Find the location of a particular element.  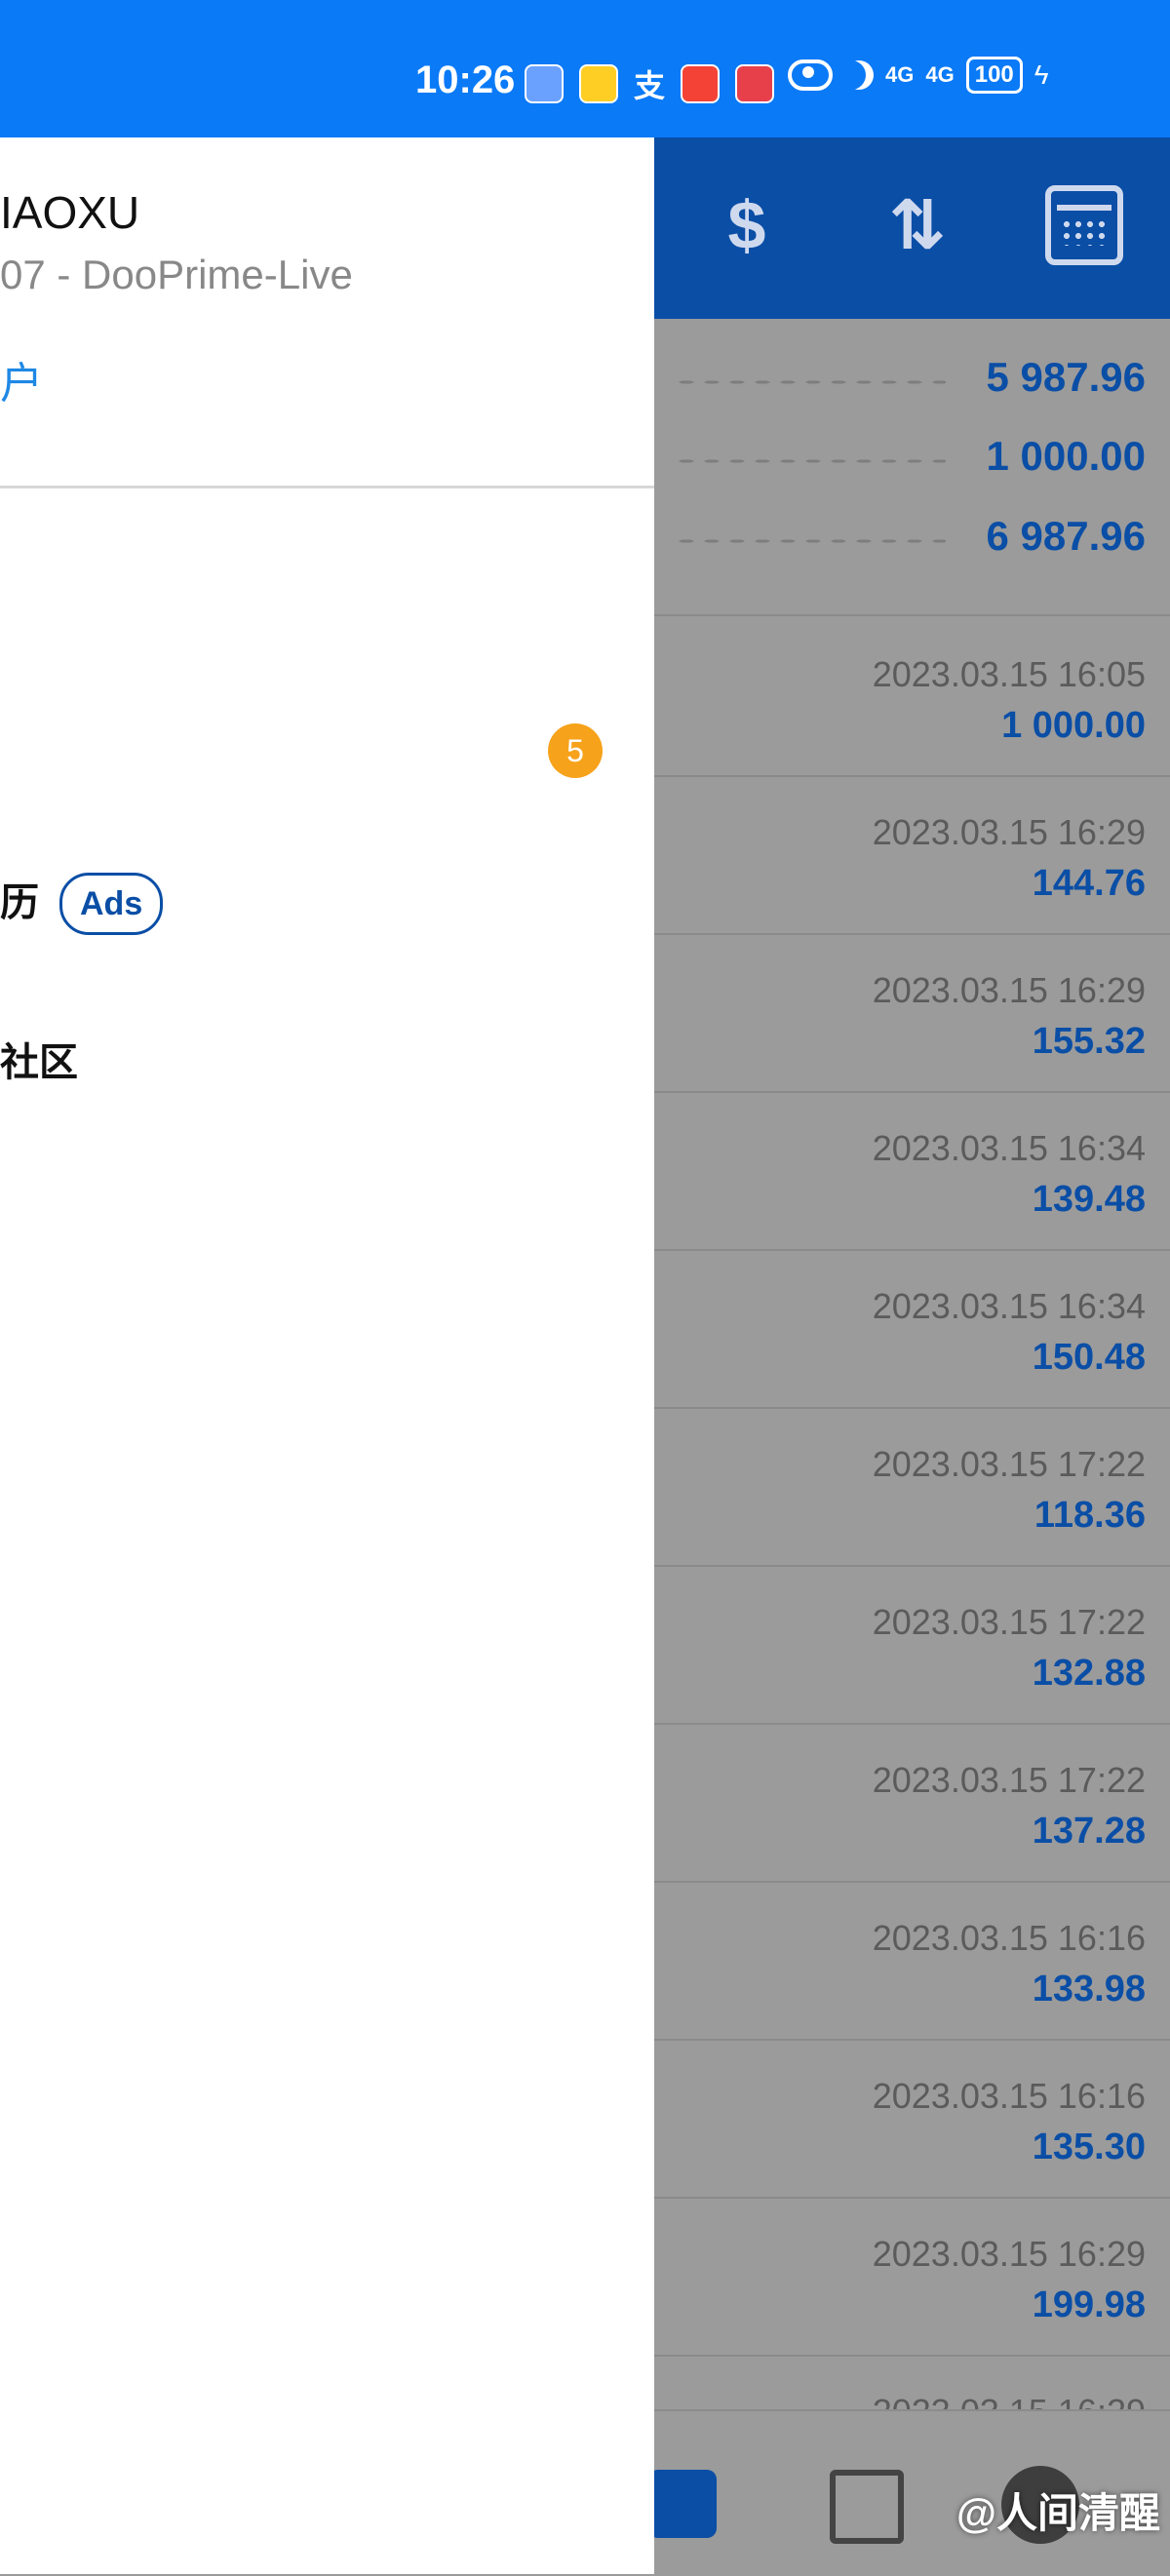

mail-notification-icon is located at coordinates (598, 83).